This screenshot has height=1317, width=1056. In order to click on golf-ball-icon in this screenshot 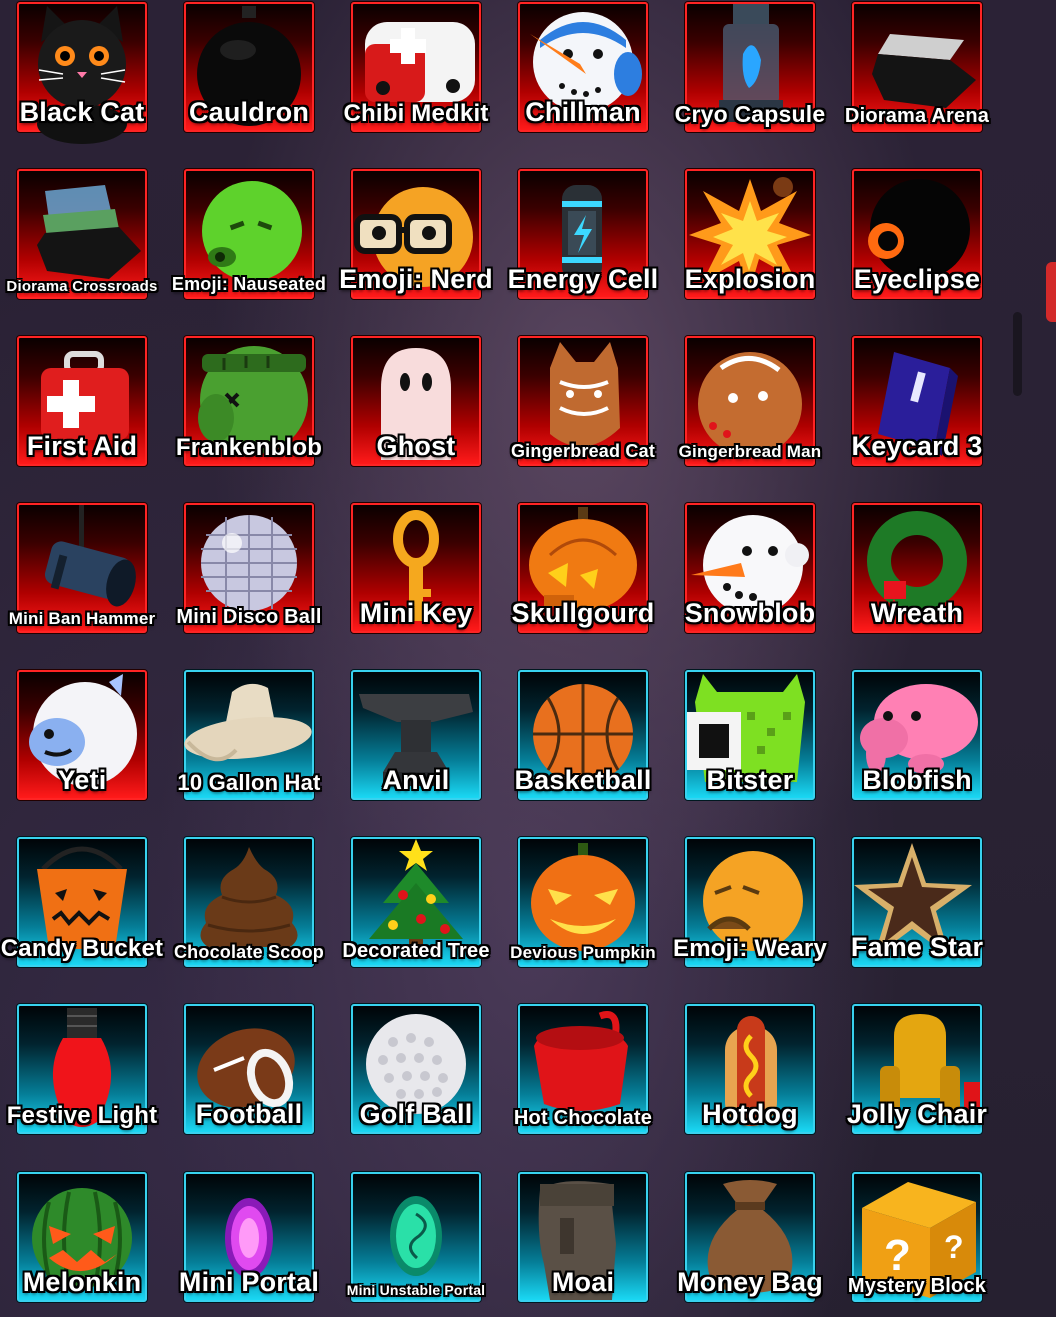, I will do `click(416, 1064)`.